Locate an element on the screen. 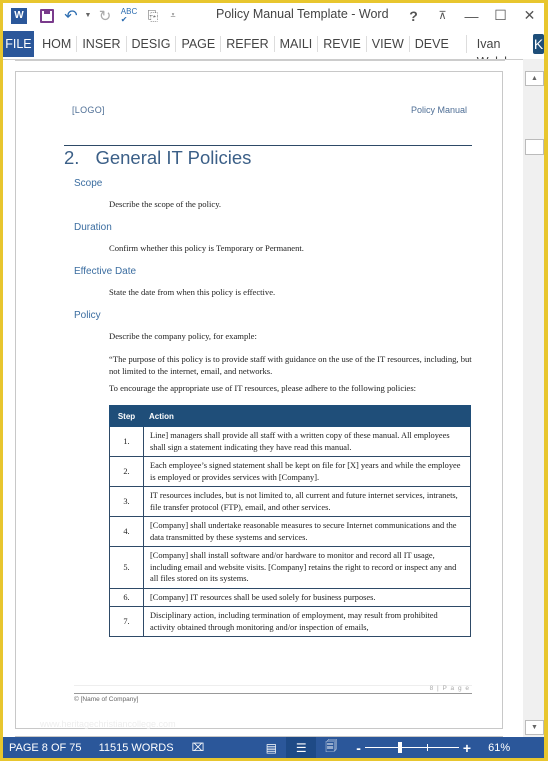 This screenshot has height=761, width=548. page-count: PAGE 8 OF 75 is located at coordinates (45, 748).